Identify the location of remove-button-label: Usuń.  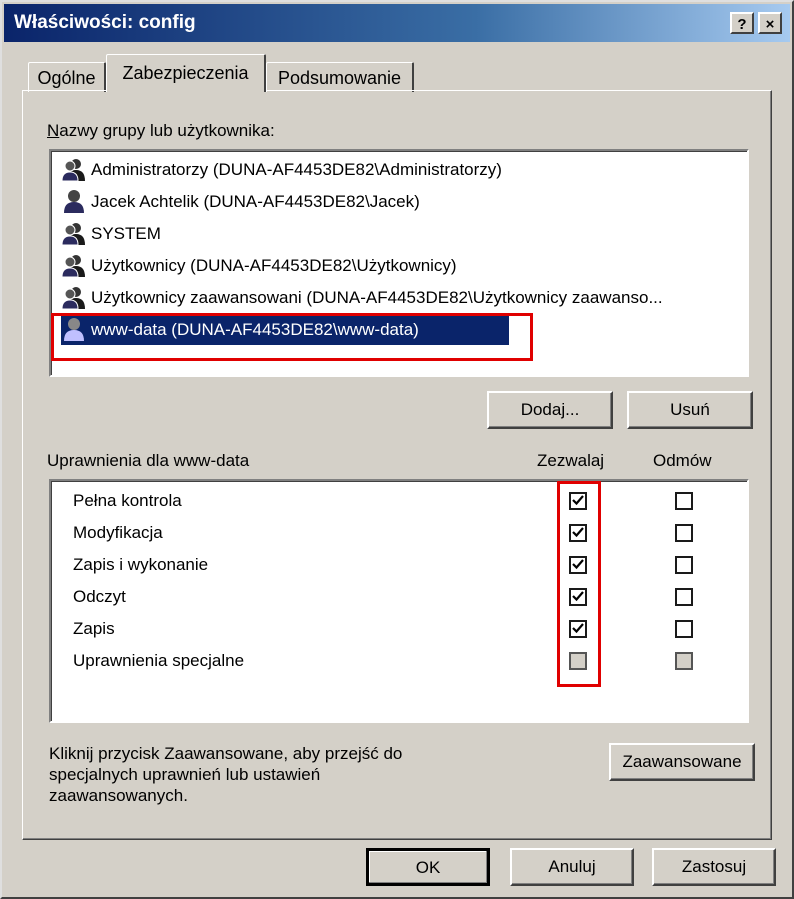
(690, 409).